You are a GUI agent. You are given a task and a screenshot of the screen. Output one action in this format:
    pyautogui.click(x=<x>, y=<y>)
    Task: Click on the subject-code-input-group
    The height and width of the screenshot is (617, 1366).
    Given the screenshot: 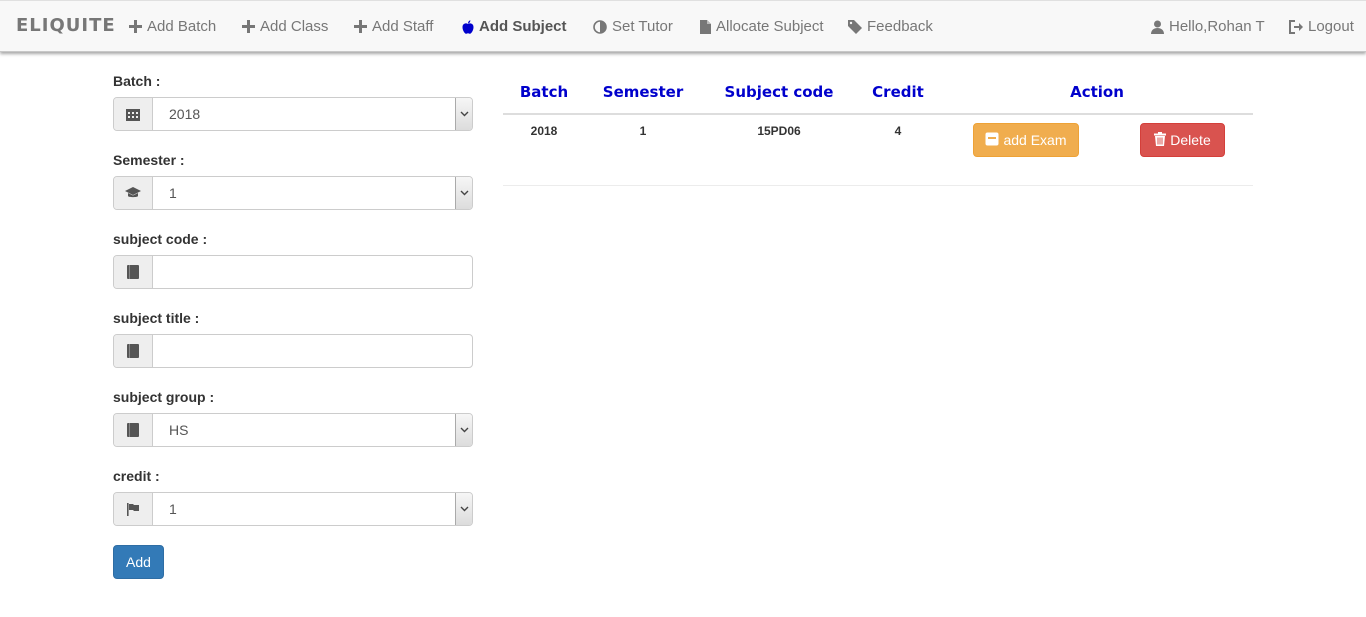 What is the action you would take?
    pyautogui.click(x=293, y=272)
    